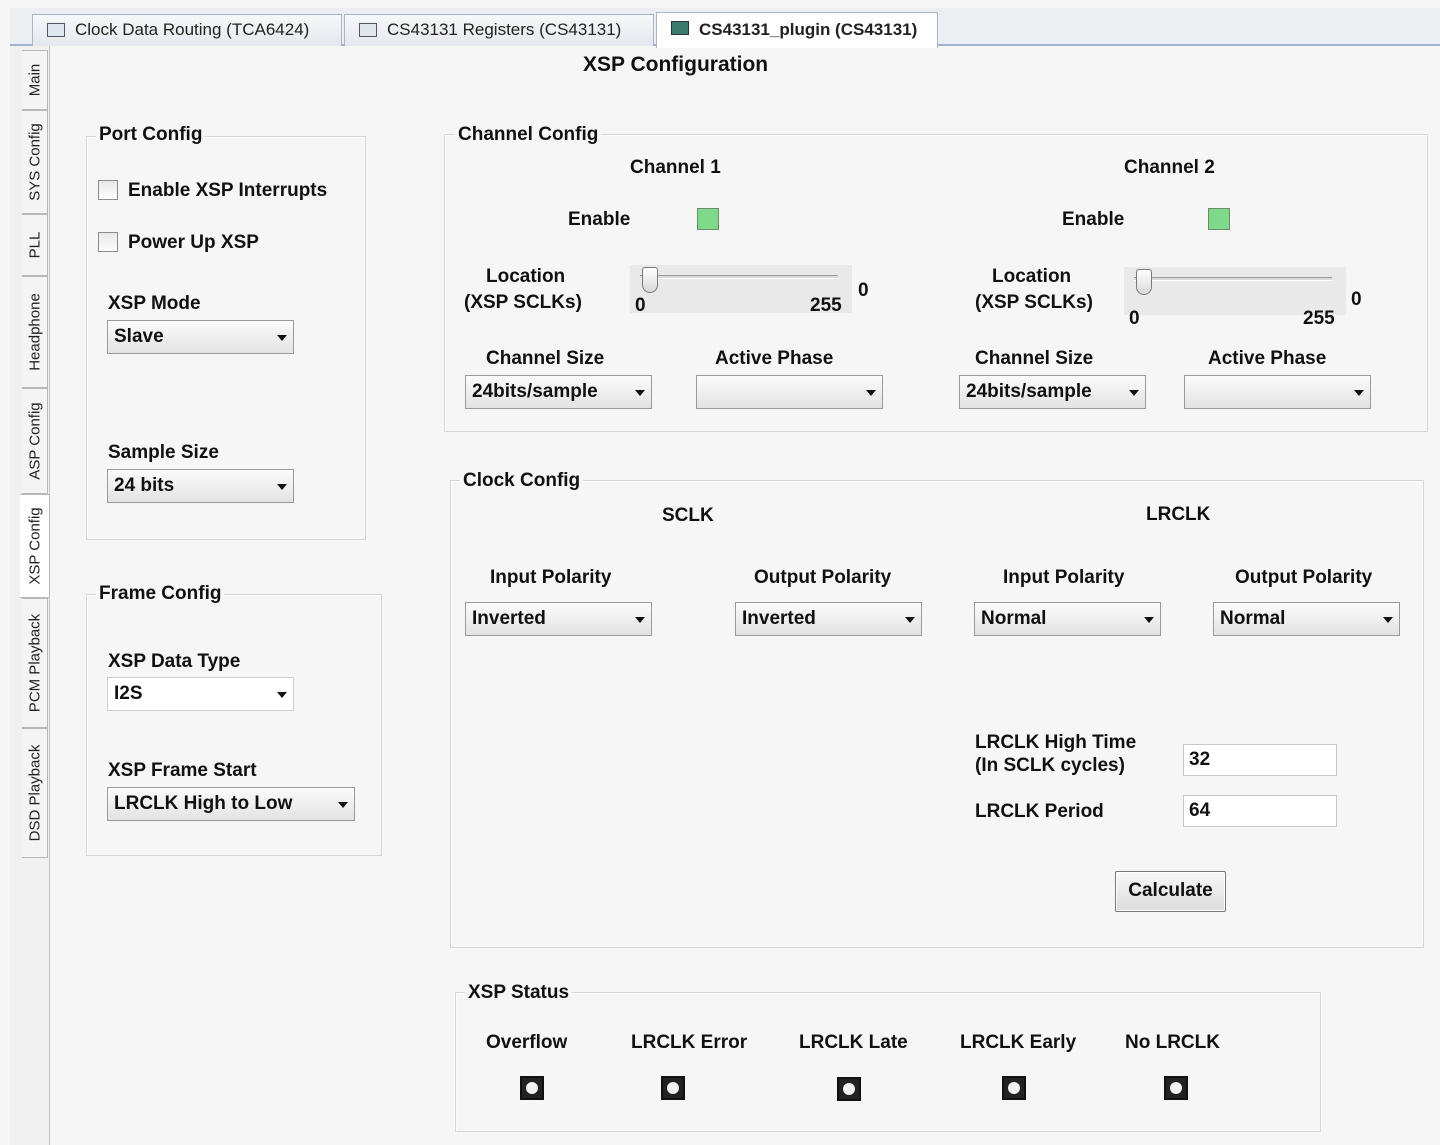 Image resolution: width=1440 pixels, height=1145 pixels. I want to click on sample-size-value: 24 bits, so click(144, 485).